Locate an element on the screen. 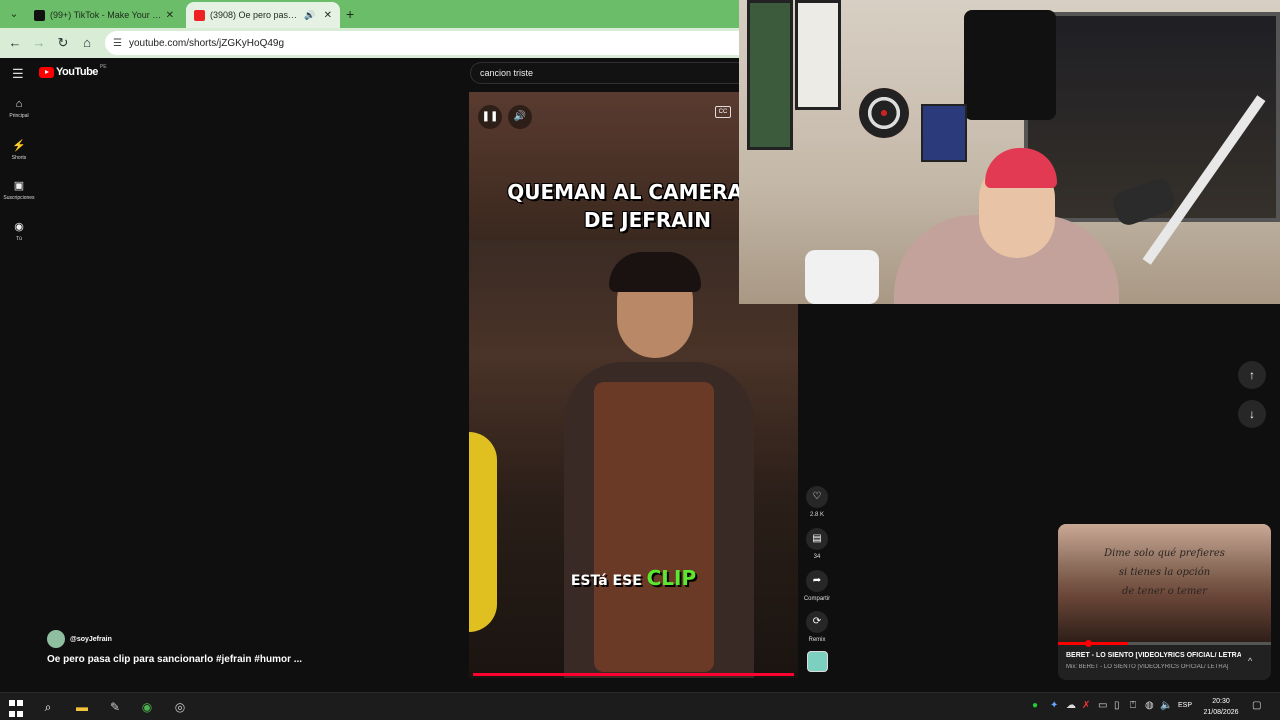 This screenshot has height=720, width=1280. share-button: ➦ Compartir is located at coordinates (817, 586).